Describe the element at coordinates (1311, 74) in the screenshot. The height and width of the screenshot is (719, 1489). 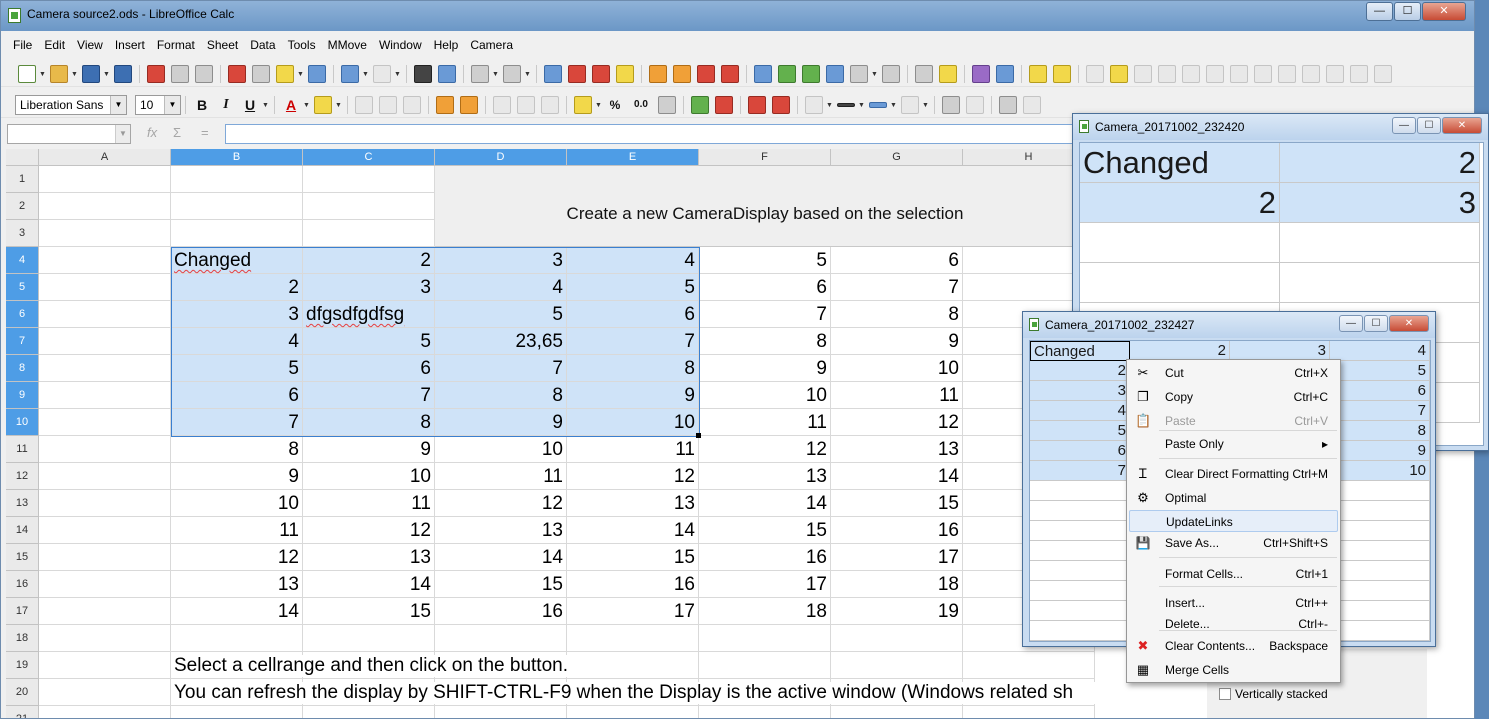
I see `form-control-8-icon` at that location.